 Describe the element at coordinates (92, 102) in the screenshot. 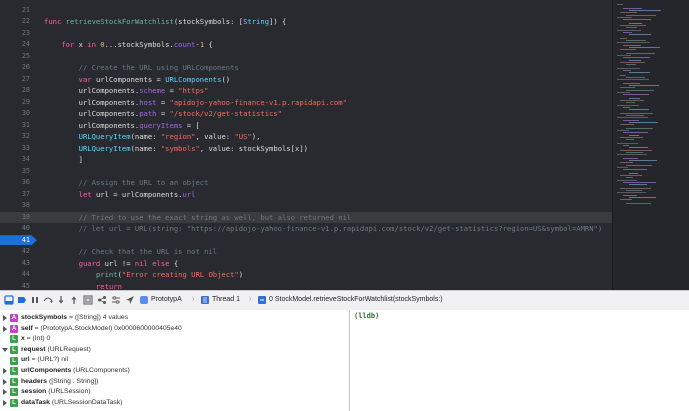

I see `code-token: urlComponents.` at that location.